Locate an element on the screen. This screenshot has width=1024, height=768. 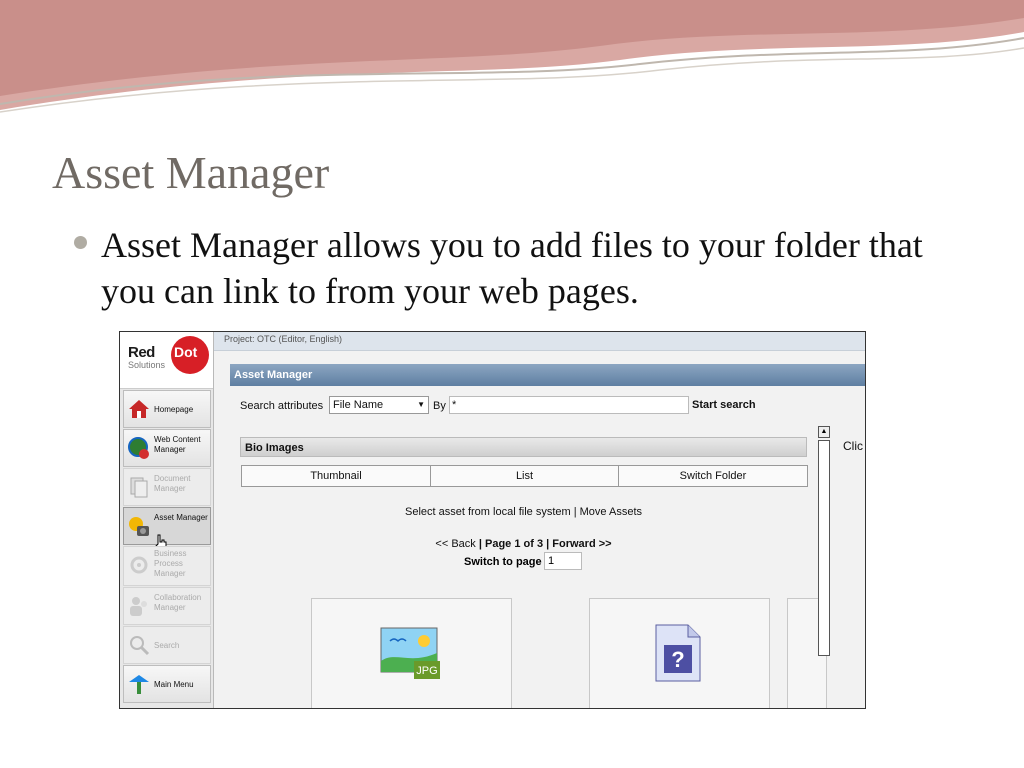
asset-tile: ? is located at coordinates (679, 653).